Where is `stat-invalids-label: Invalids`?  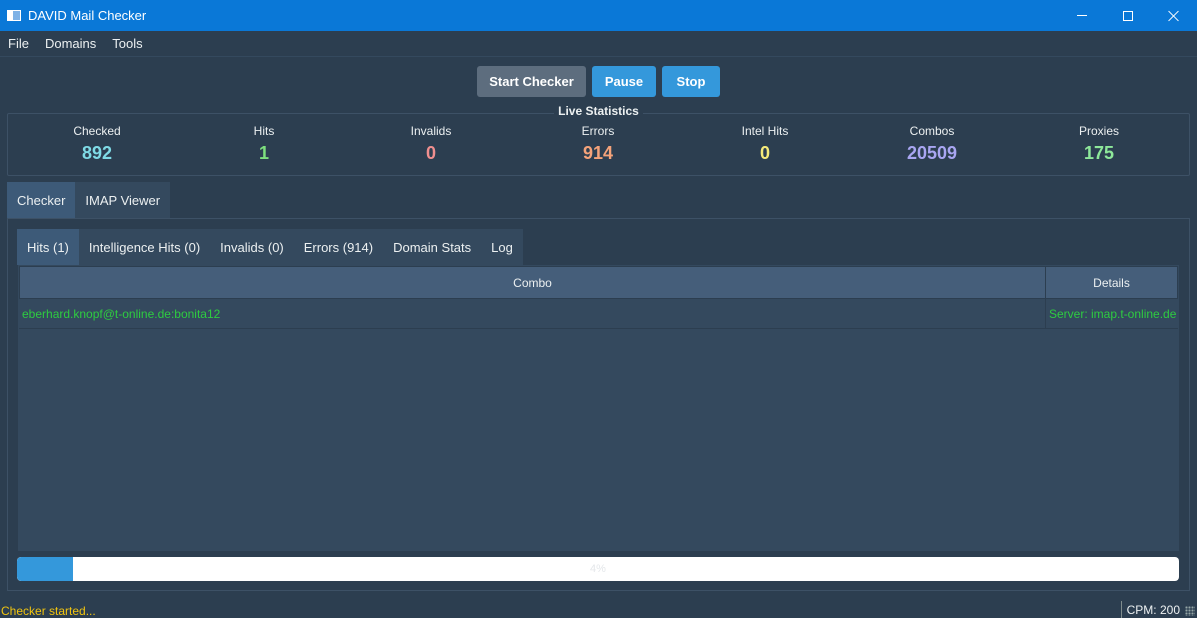
stat-invalids-label: Invalids is located at coordinates (431, 131).